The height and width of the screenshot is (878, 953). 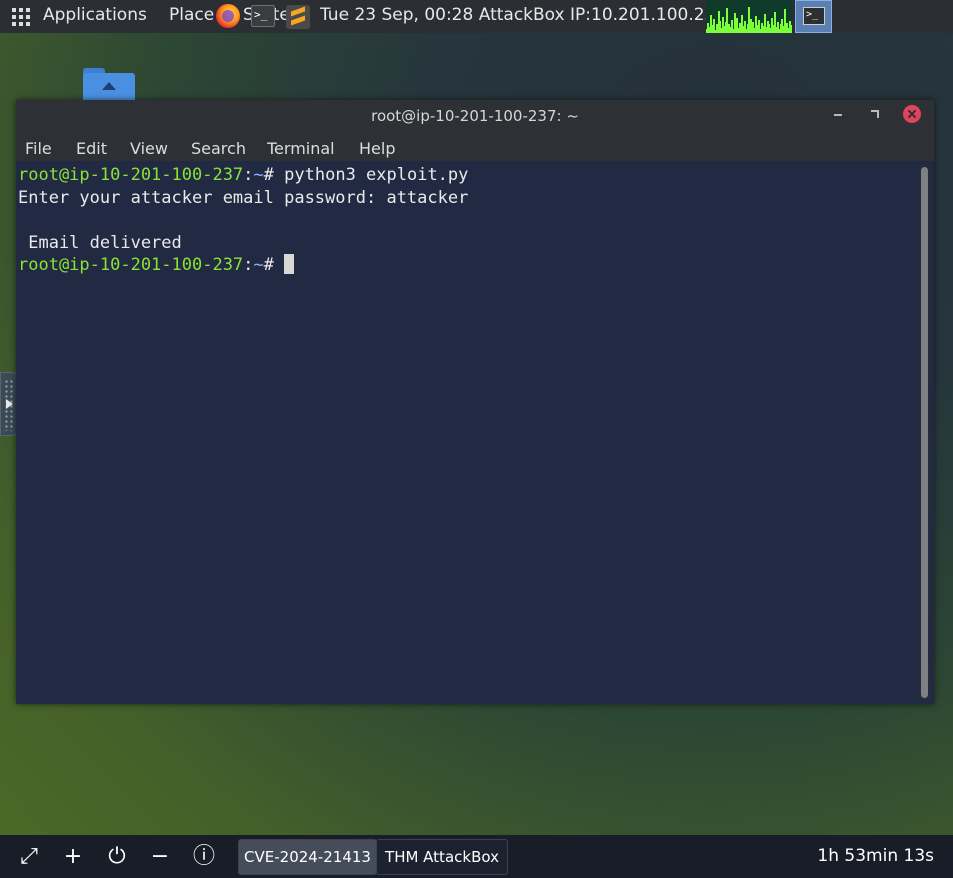 What do you see at coordinates (95, 15) in the screenshot?
I see `applications-menu: Applications` at bounding box center [95, 15].